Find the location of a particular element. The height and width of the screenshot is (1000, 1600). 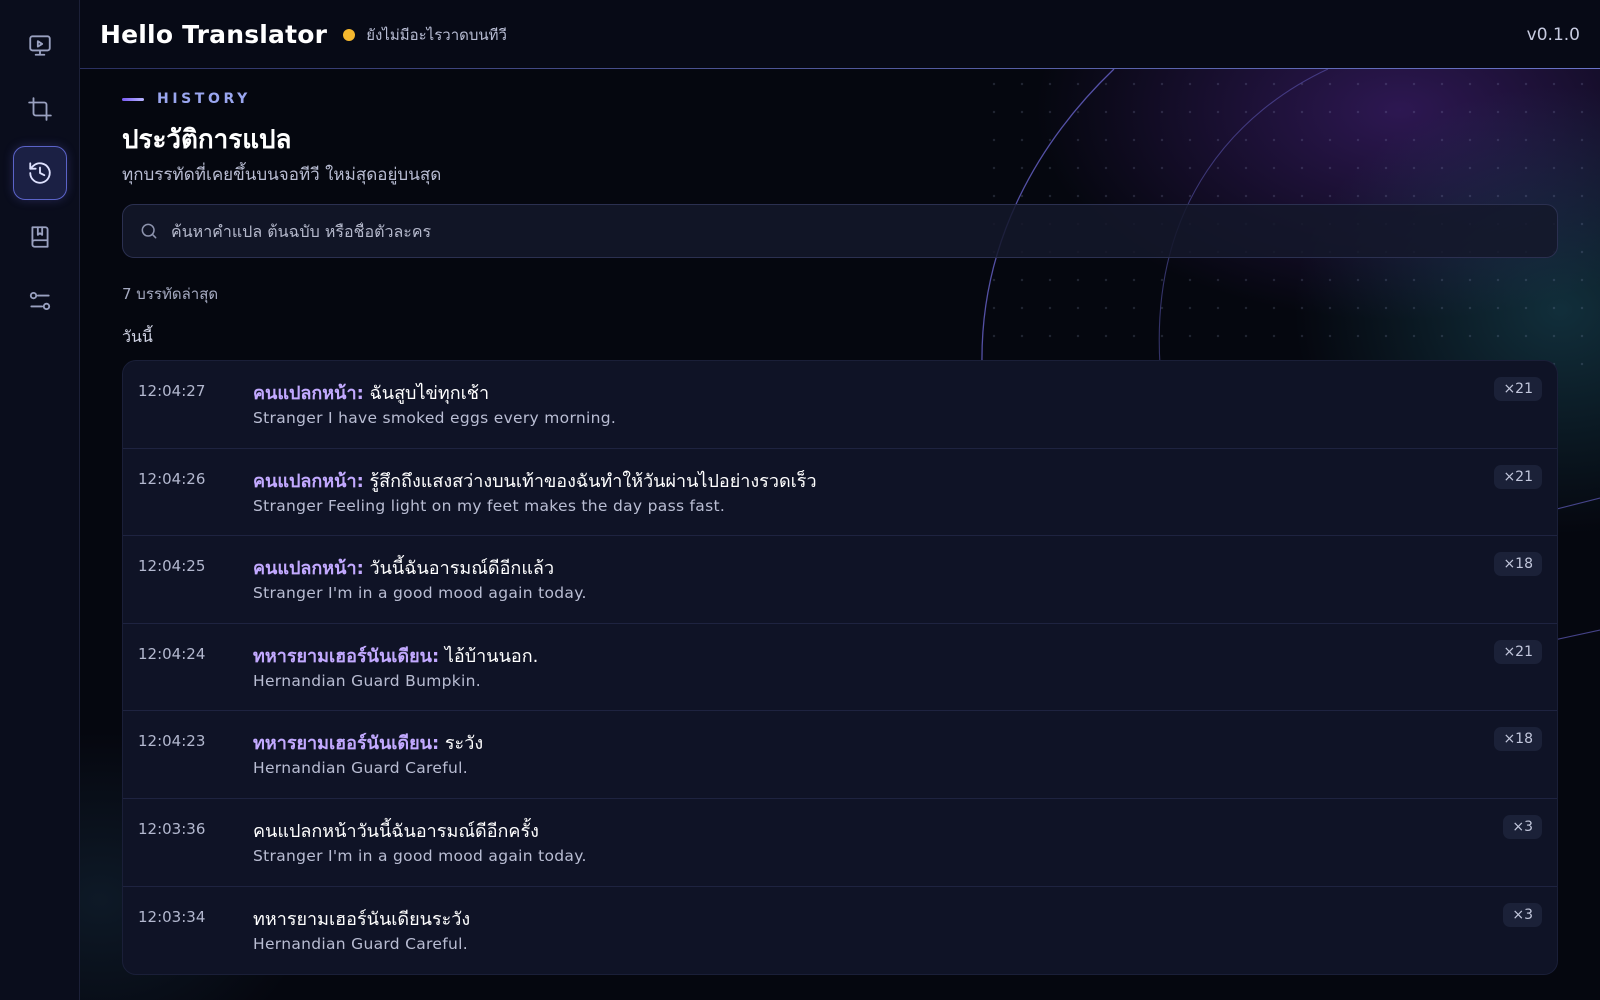

status-text: ยังไม่มีอะไรวาดบนทีวี is located at coordinates (436, 34).